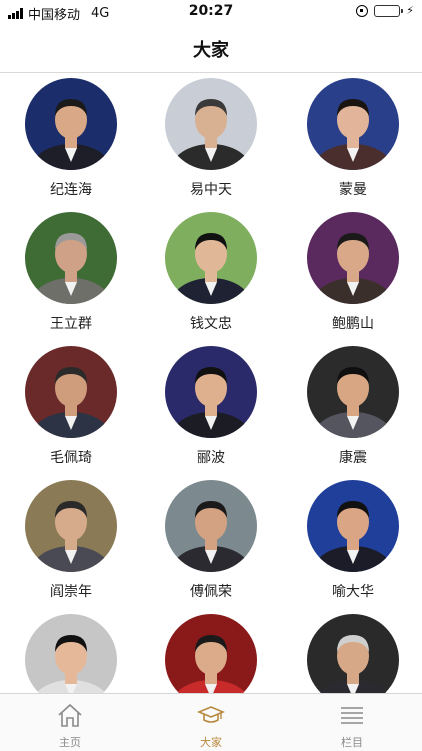 This screenshot has width=422, height=751. I want to click on person-name: 喻大华, so click(353, 592).